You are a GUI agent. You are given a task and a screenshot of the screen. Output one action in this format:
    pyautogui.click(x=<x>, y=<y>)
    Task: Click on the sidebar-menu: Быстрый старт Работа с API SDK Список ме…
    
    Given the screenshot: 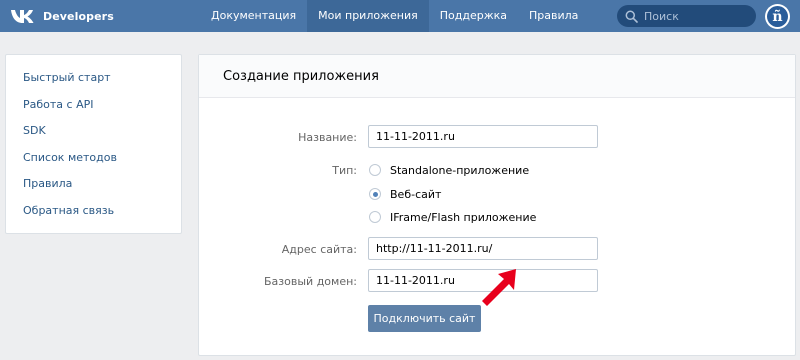 What is the action you would take?
    pyautogui.click(x=93, y=144)
    